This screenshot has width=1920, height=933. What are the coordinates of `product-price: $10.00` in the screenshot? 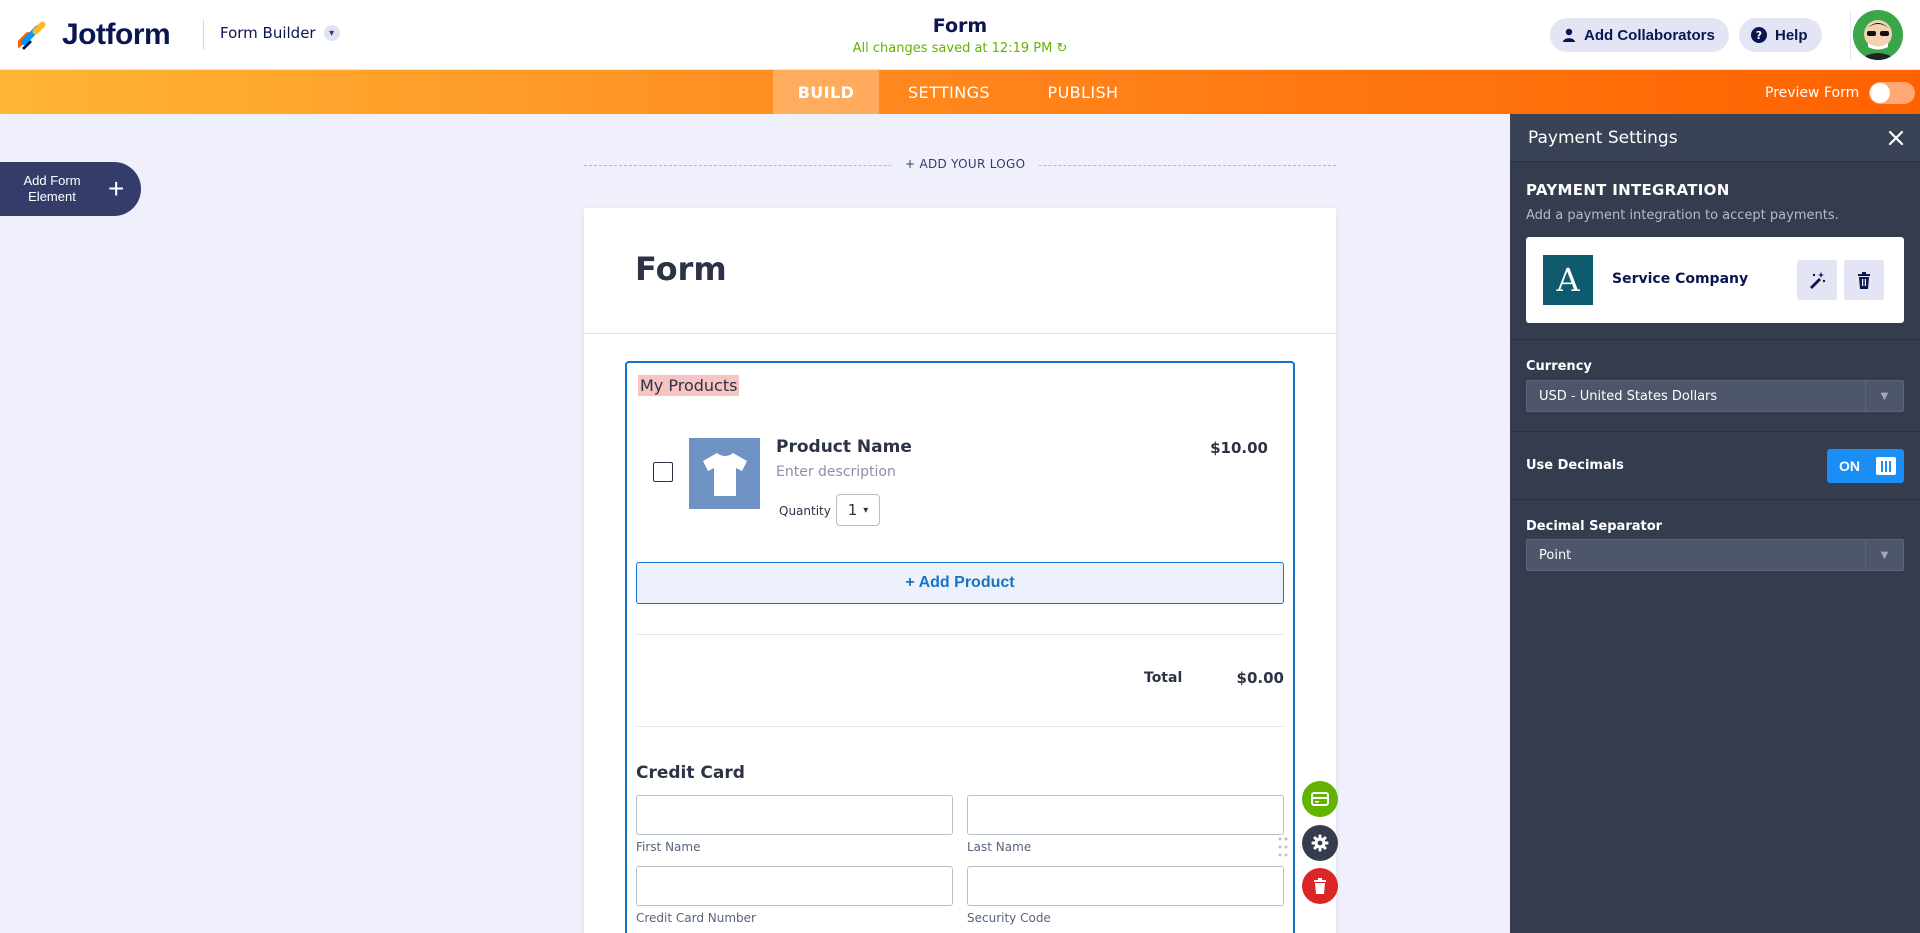 It's located at (1239, 448).